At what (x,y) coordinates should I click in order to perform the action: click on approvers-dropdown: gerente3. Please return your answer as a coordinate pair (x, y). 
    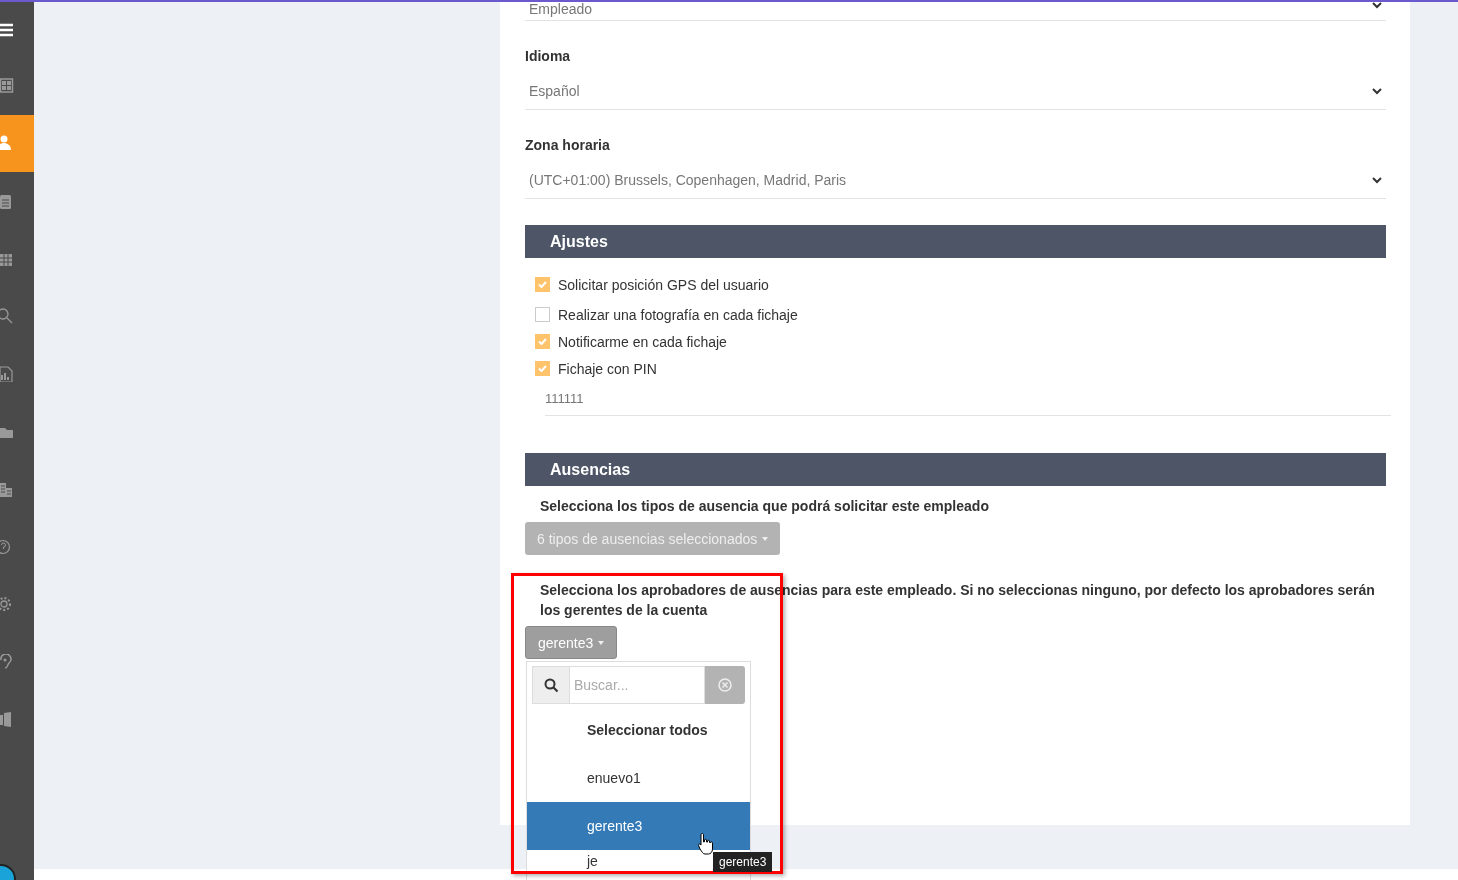
    Looking at the image, I should click on (571, 642).